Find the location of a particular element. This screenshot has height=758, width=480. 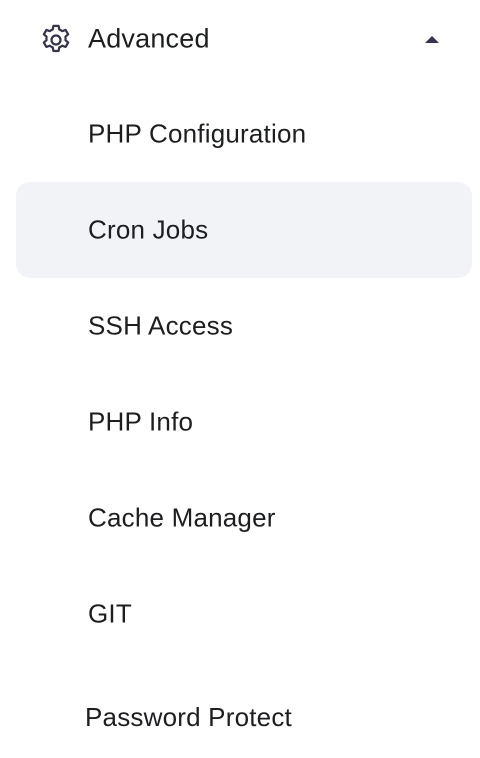

menu-item-cron-jobs: Cron Jobs is located at coordinates (244, 230).